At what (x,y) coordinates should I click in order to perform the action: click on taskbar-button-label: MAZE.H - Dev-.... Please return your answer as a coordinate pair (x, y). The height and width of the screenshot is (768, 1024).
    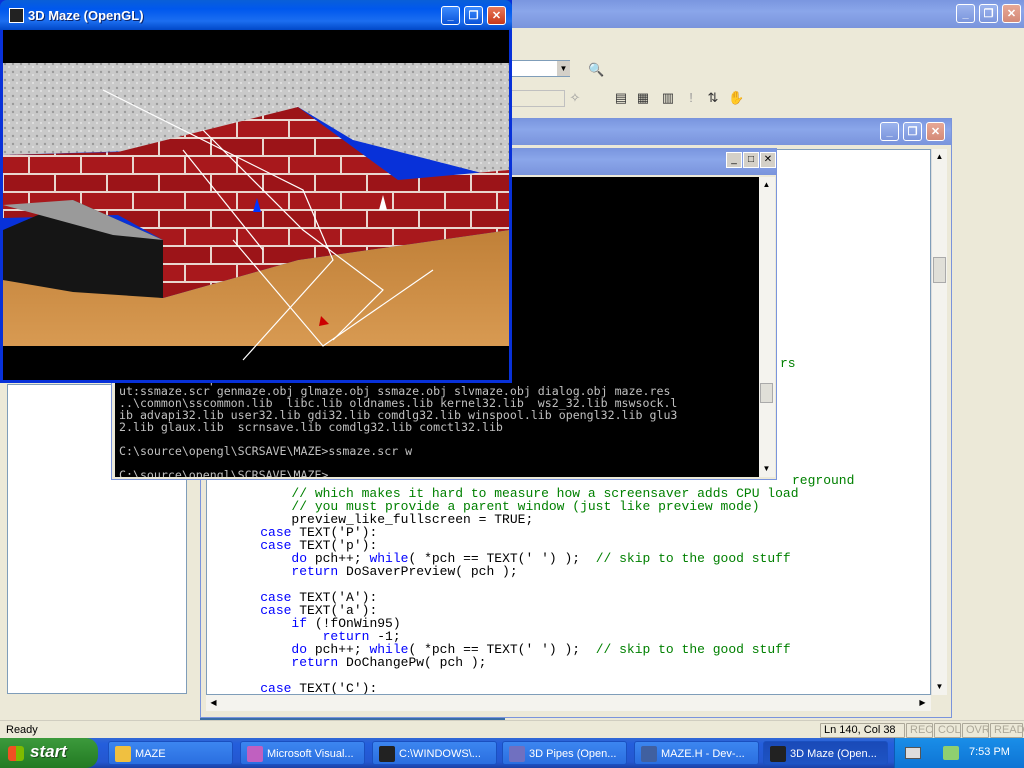
    Looking at the image, I should click on (703, 754).